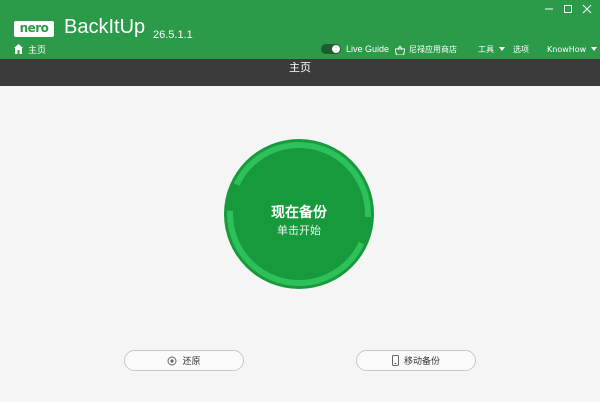 The image size is (600, 402). Describe the element at coordinates (34, 29) in the screenshot. I see `nero-logo: nero` at that location.